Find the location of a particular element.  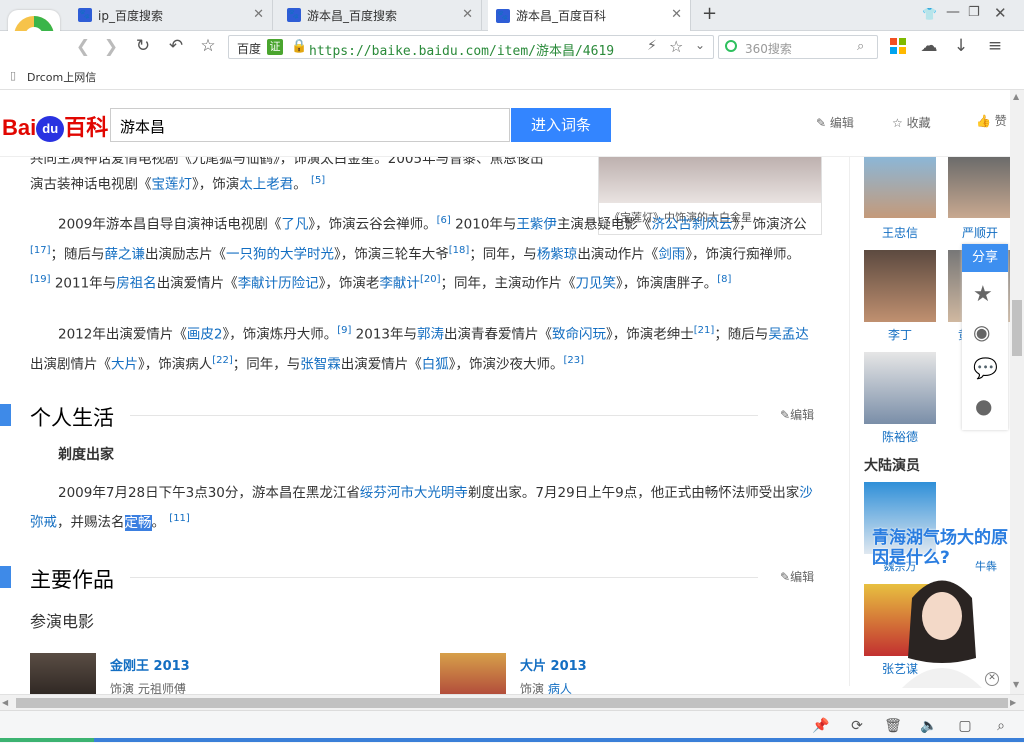

link-dapian: 大片 is located at coordinates (124, 364).